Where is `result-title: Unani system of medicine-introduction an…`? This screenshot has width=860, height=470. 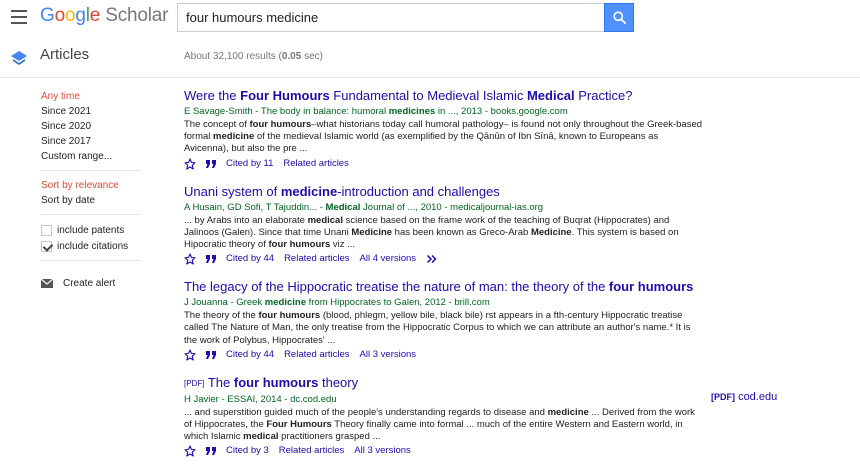 result-title: Unani system of medicine-introduction an… is located at coordinates (444, 191).